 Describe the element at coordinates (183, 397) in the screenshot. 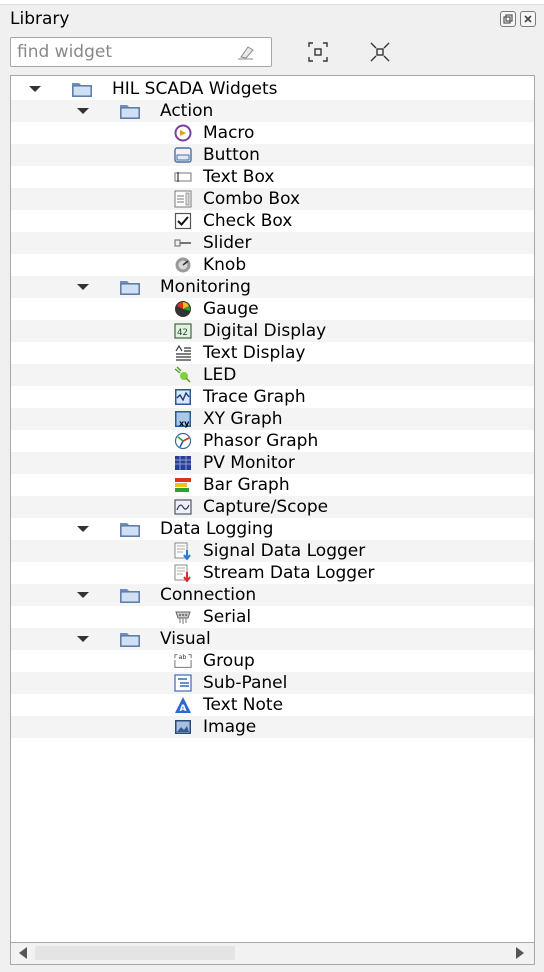

I see `trace-graph-icon` at that location.